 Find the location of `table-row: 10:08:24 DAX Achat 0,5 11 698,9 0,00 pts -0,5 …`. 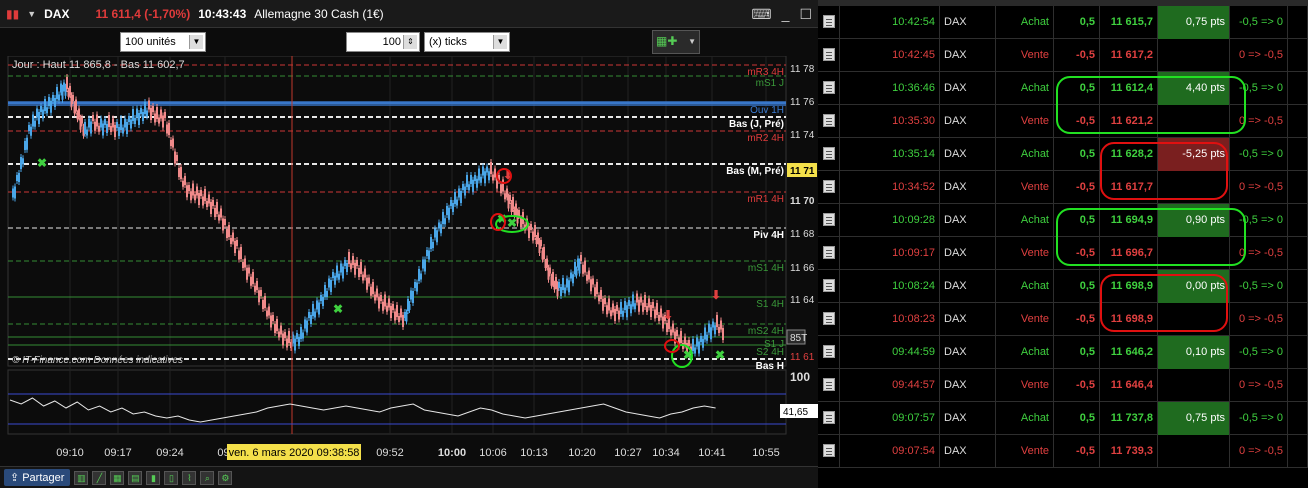

table-row: 10:08:24 DAX Achat 0,5 11 698,9 0,00 pts -0,5 … is located at coordinates (1063, 286).